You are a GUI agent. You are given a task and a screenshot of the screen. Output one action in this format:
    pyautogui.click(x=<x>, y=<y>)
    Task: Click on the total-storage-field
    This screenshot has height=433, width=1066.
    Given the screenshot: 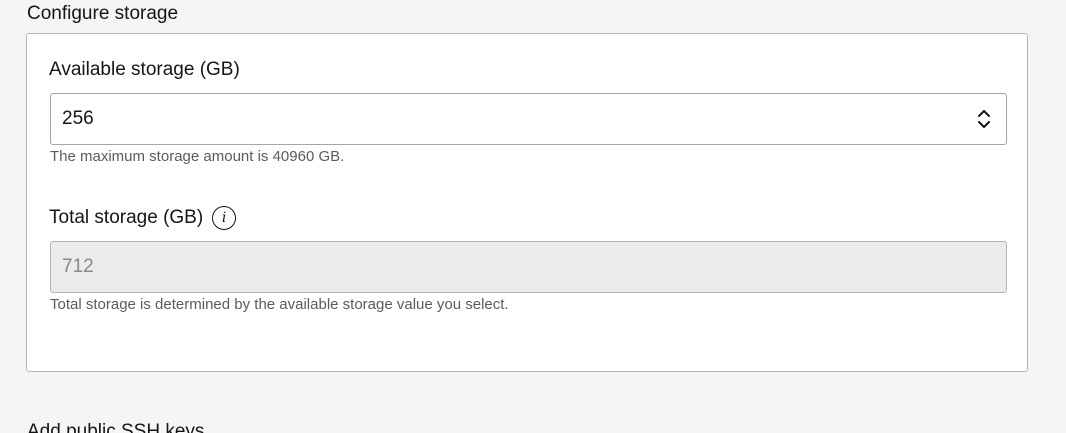 What is the action you would take?
    pyautogui.click(x=528, y=267)
    